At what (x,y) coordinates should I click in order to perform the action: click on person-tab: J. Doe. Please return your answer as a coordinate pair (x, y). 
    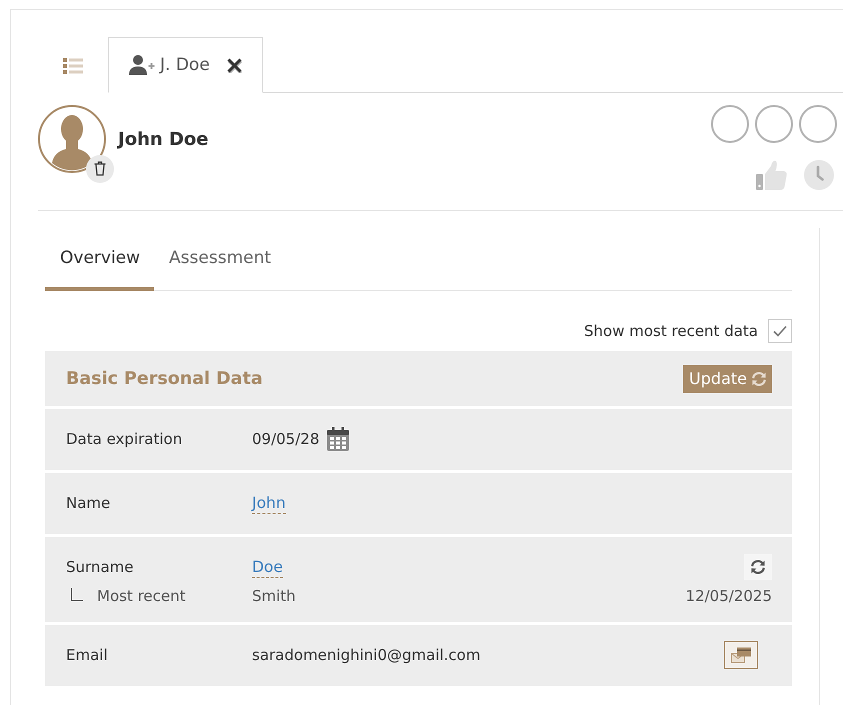
    Looking at the image, I should click on (185, 65).